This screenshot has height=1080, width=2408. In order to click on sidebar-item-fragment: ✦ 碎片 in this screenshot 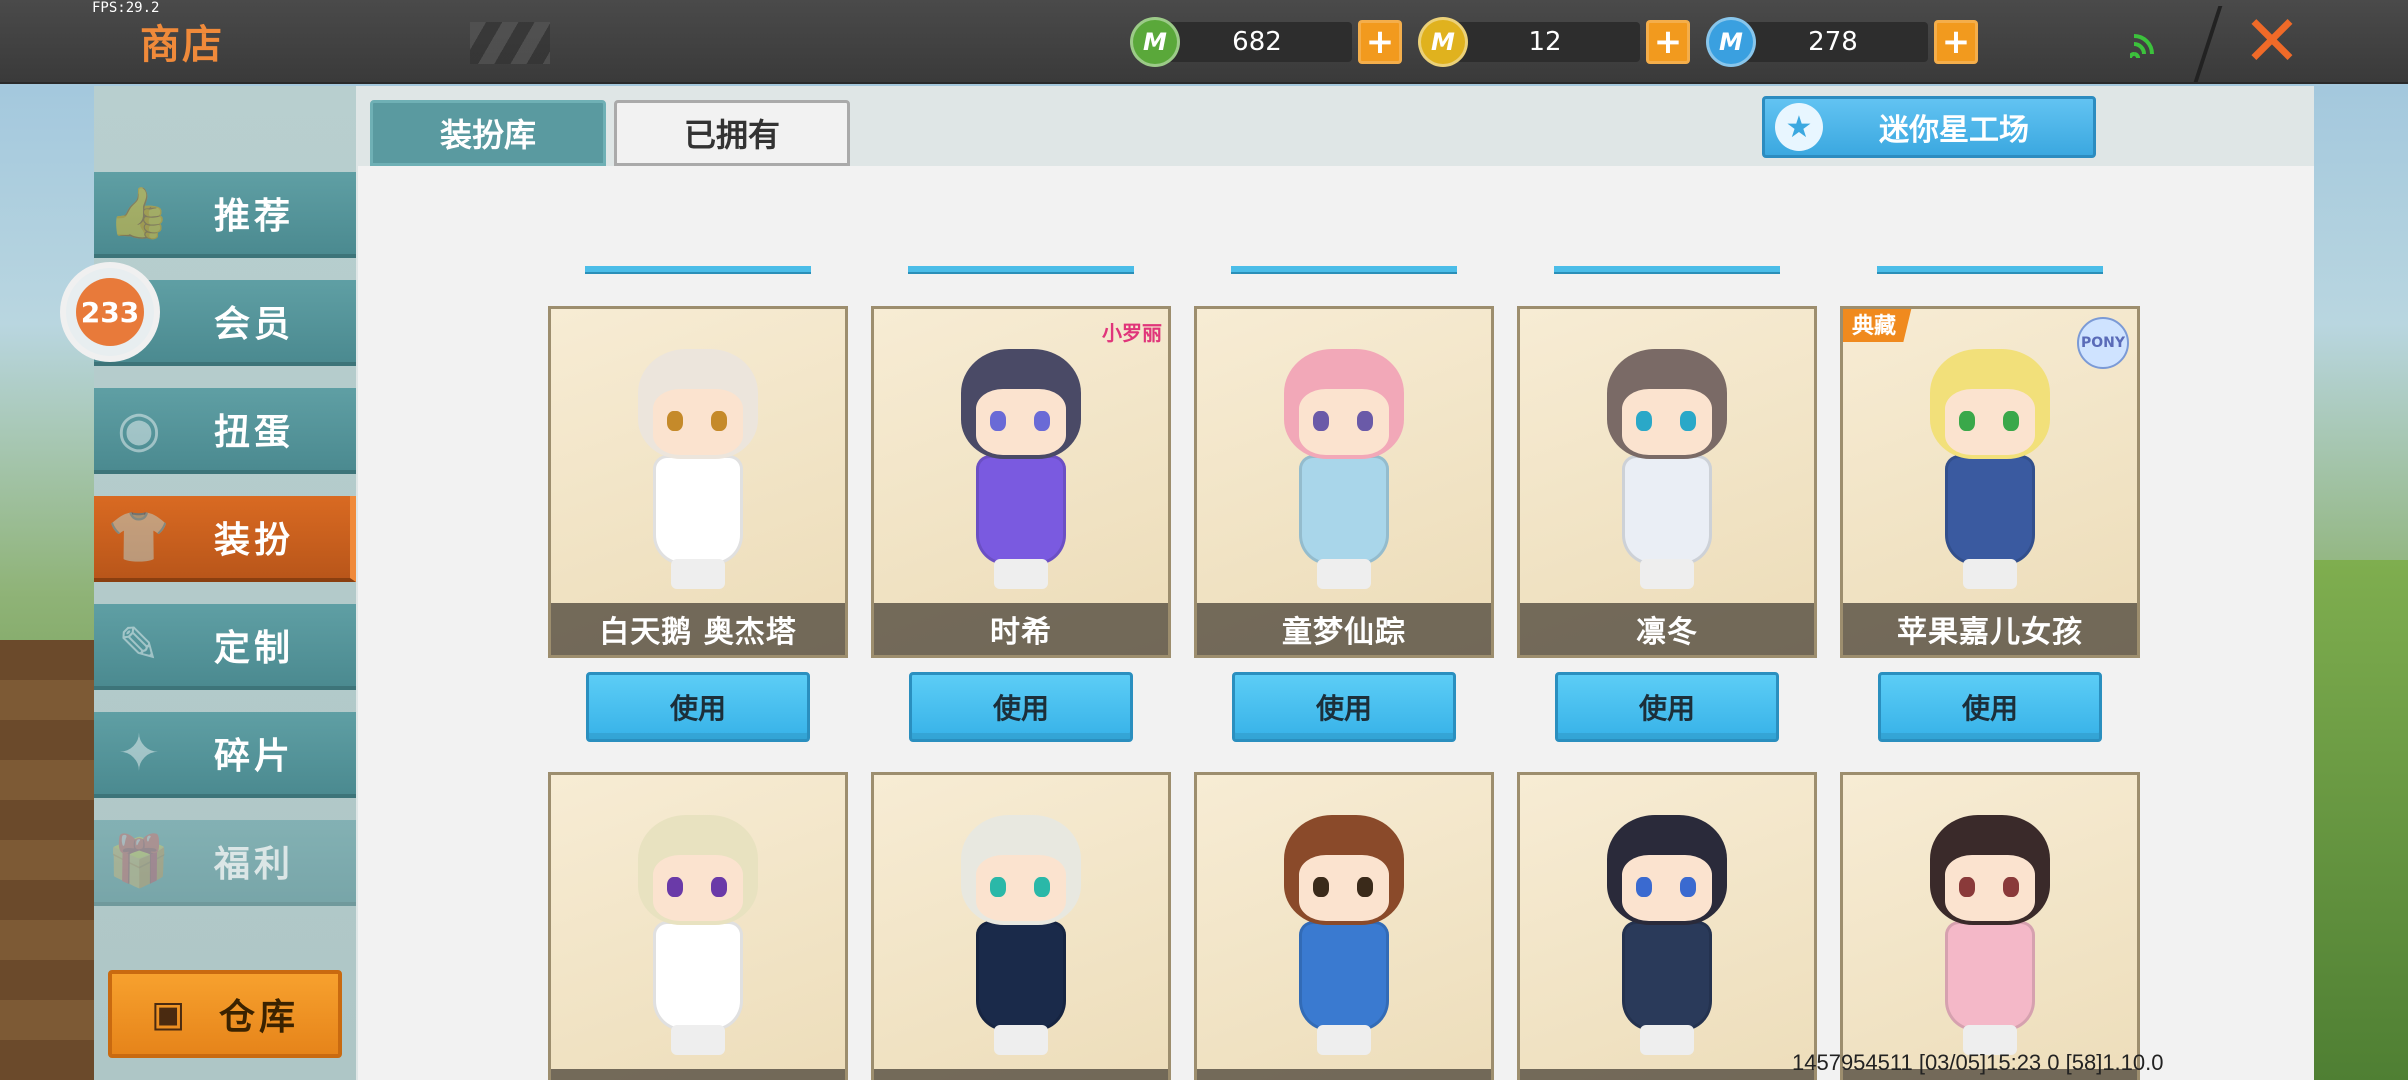, I will do `click(225, 755)`.